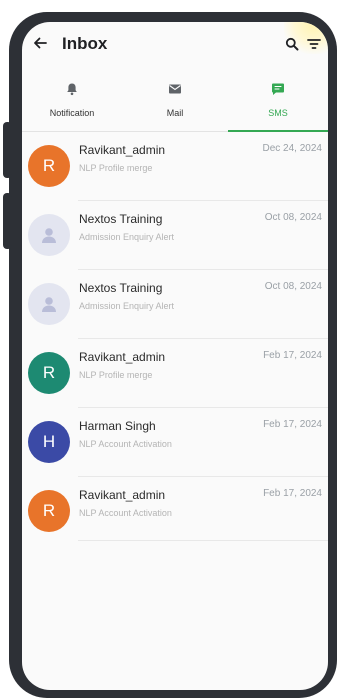  What do you see at coordinates (40, 43) in the screenshot?
I see `arrow-left-icon` at bounding box center [40, 43].